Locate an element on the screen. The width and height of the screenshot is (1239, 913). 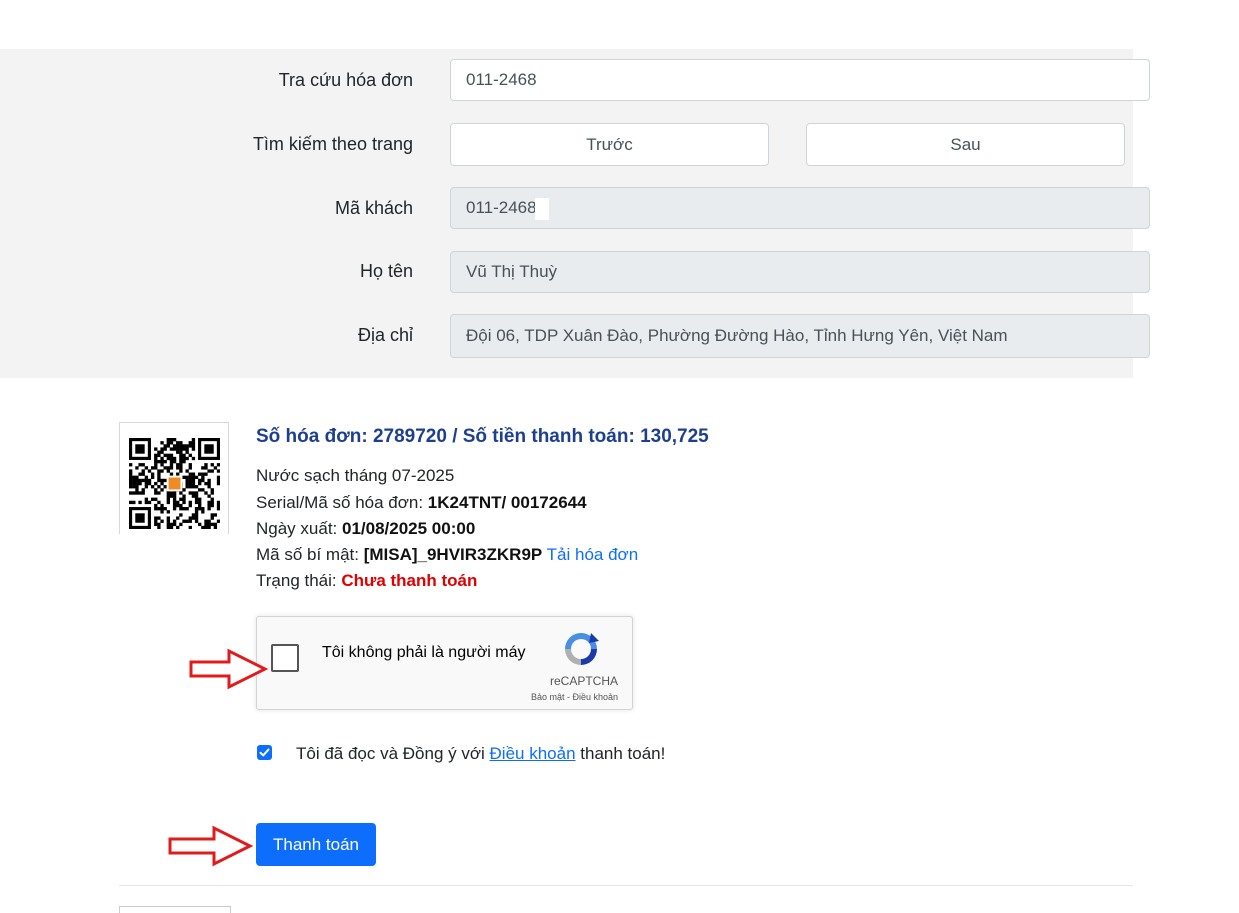
recaptcha-brand: reCAPTCHA is located at coordinates (583, 681).